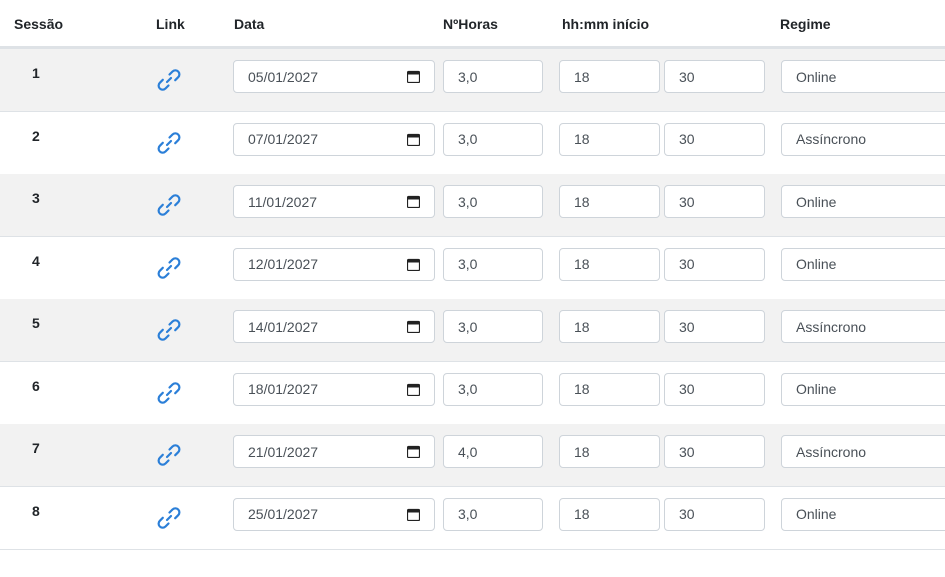 The width and height of the screenshot is (945, 577). What do you see at coordinates (36, 510) in the screenshot?
I see `session-number: 8` at bounding box center [36, 510].